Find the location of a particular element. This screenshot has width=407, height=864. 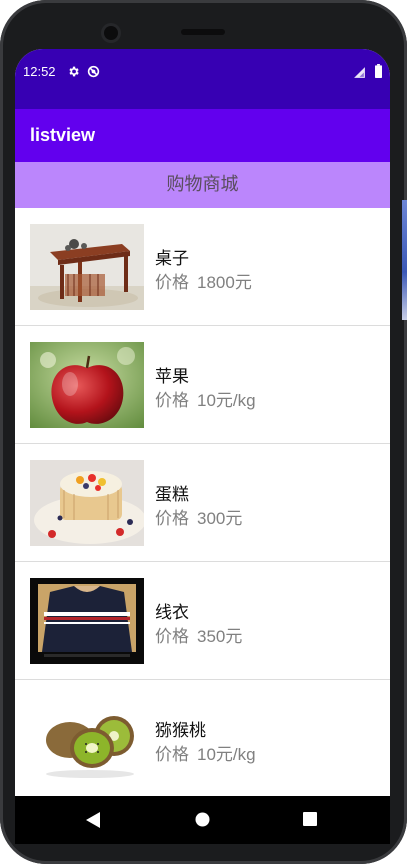

vpn-icon is located at coordinates (93, 71).